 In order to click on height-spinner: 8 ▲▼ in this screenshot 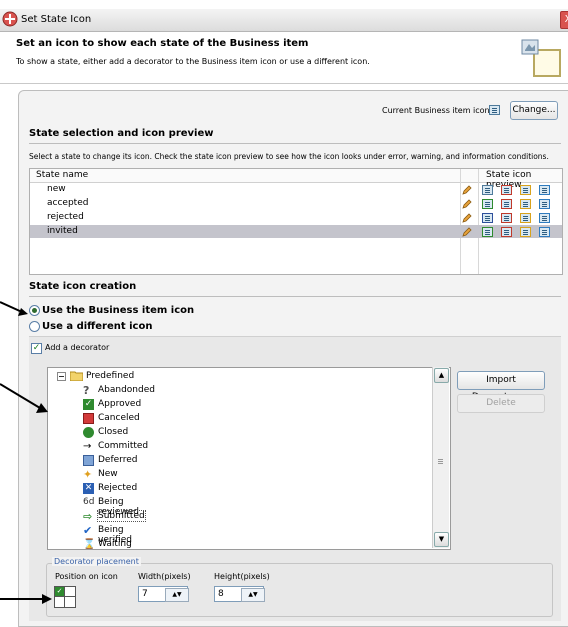, I will do `click(239, 594)`.